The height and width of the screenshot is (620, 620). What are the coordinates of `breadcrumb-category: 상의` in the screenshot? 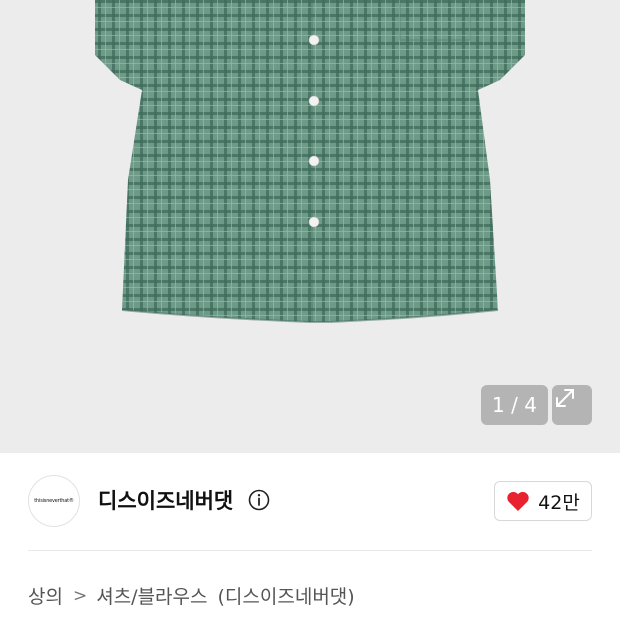 It's located at (45, 595).